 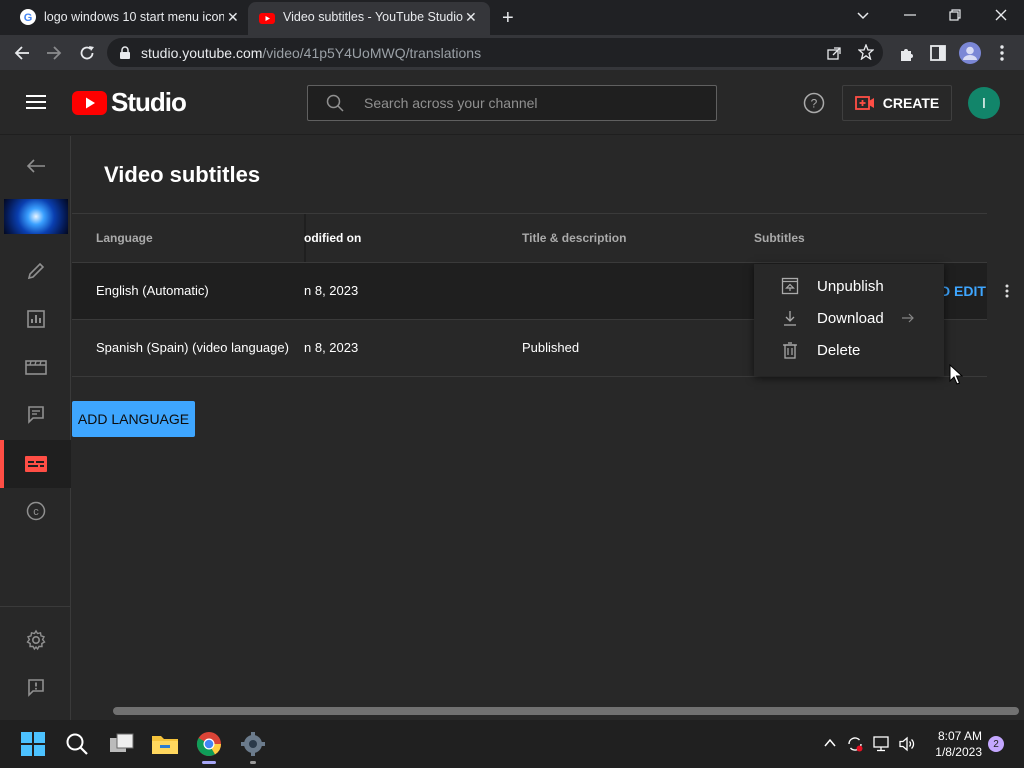 What do you see at coordinates (124, 238) in the screenshot?
I see `column-header-language: Language` at bounding box center [124, 238].